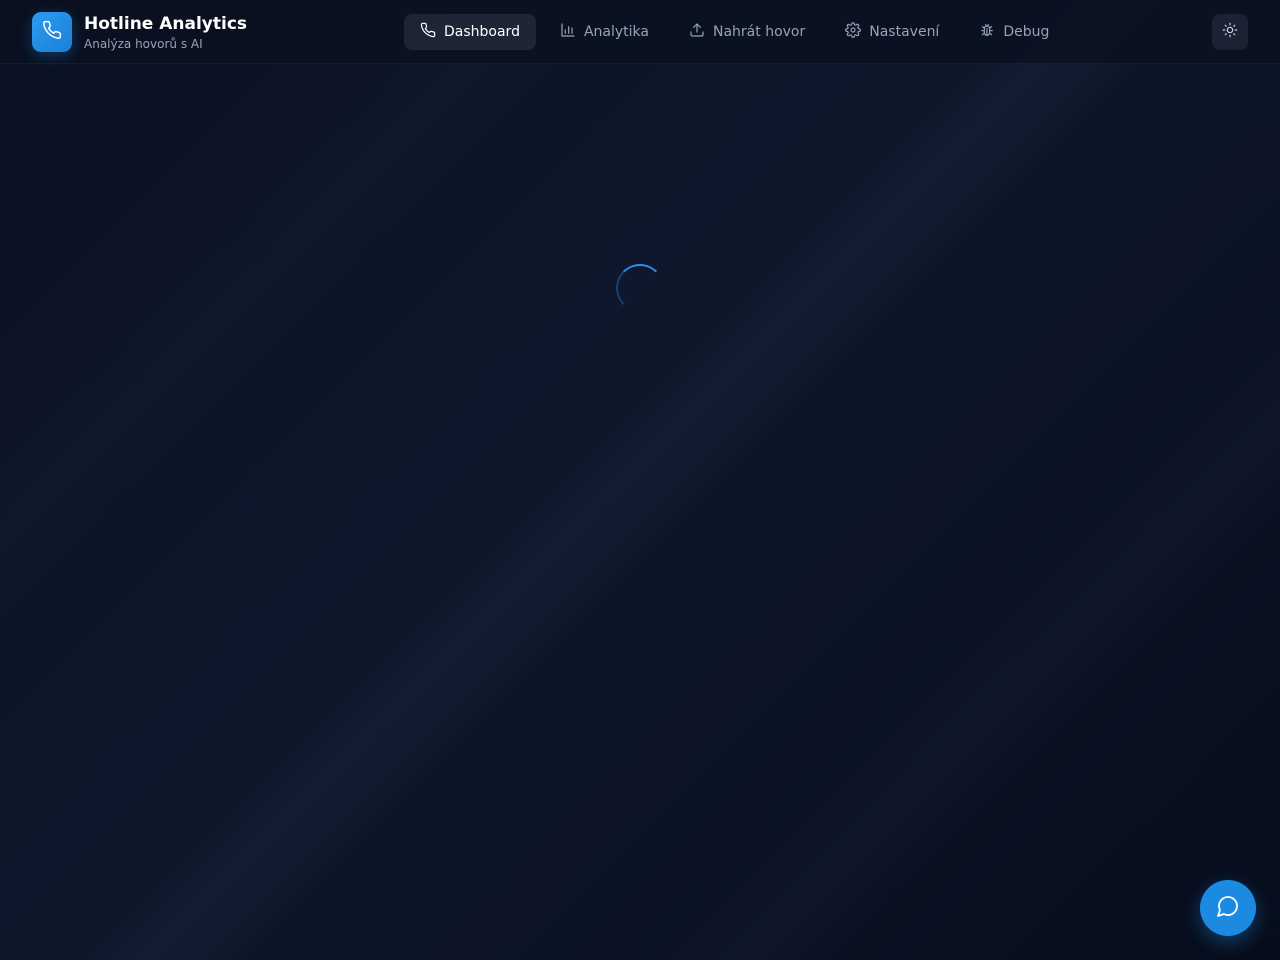 The height and width of the screenshot is (960, 1280). Describe the element at coordinates (640, 288) in the screenshot. I see `loading-spinner` at that location.